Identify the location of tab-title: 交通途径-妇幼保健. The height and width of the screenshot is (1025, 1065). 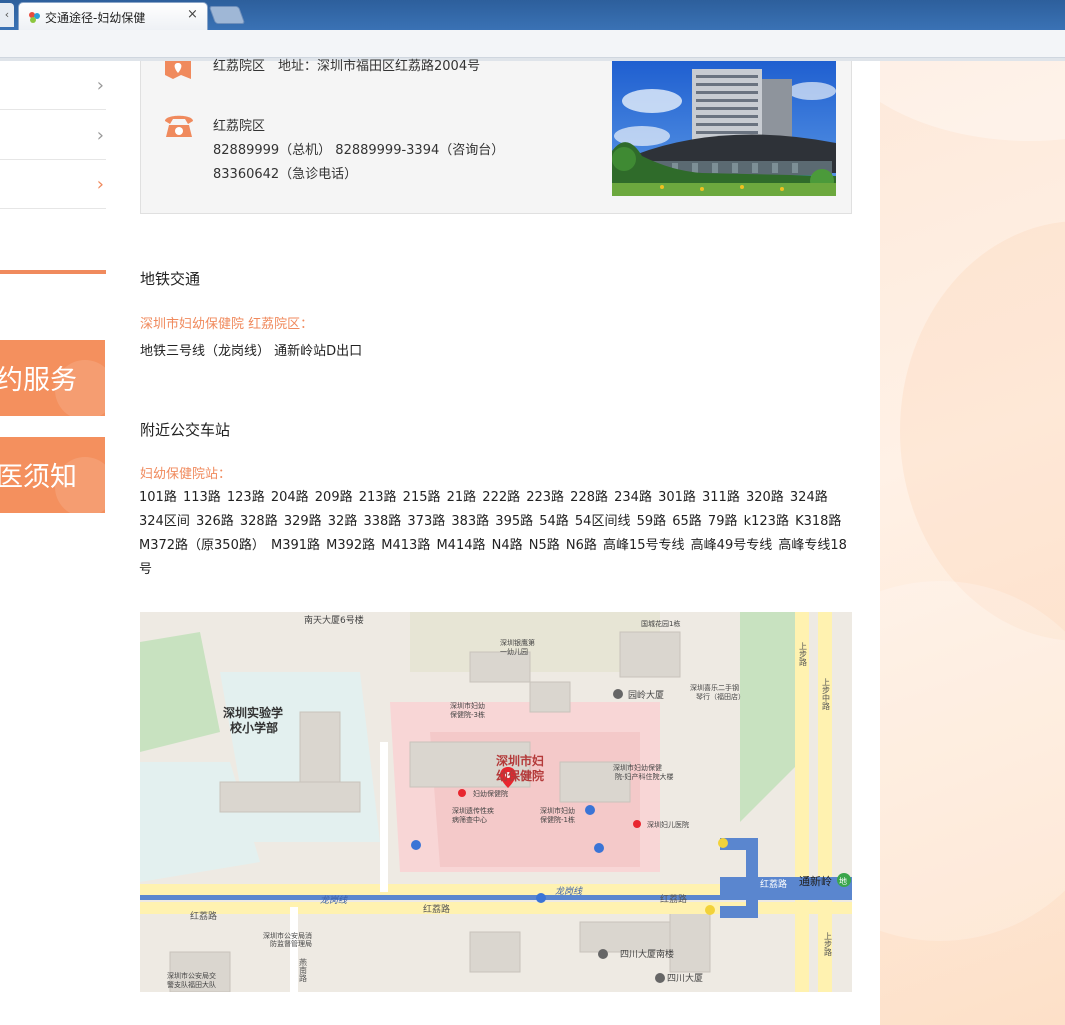
(95, 18).